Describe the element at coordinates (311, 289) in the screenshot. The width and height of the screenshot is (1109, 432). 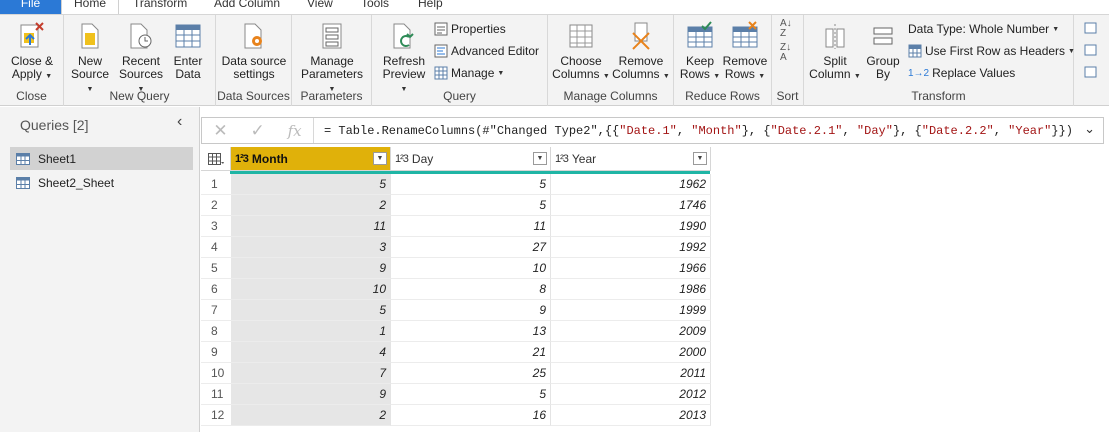
I see `cell-month: 10` at that location.